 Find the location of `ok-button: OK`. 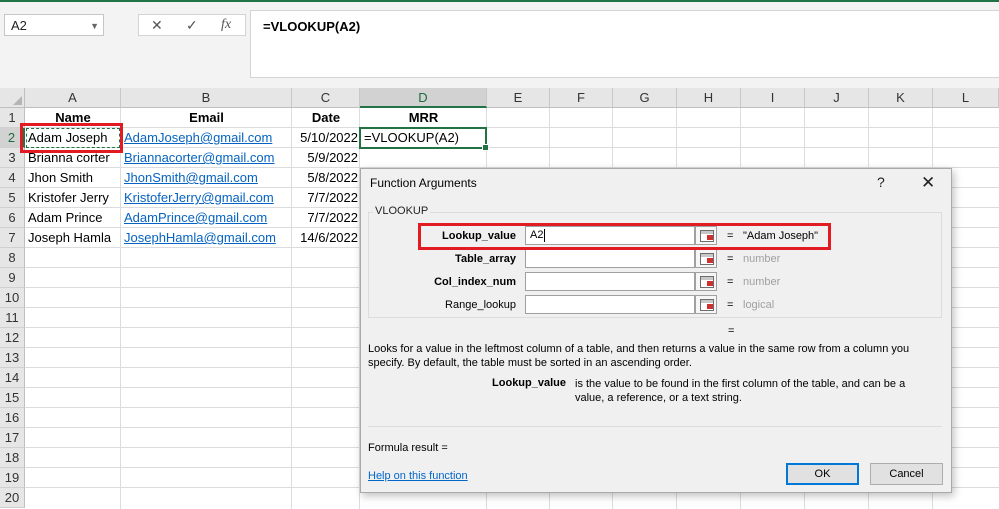

ok-button: OK is located at coordinates (822, 474).